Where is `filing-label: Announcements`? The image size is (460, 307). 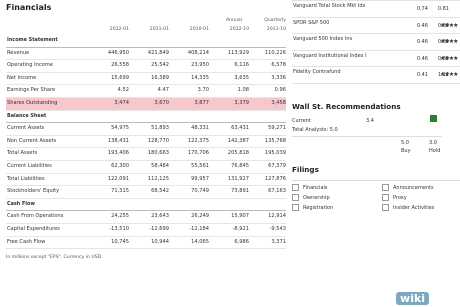
filing-label: Announcements is located at coordinates (413, 187).